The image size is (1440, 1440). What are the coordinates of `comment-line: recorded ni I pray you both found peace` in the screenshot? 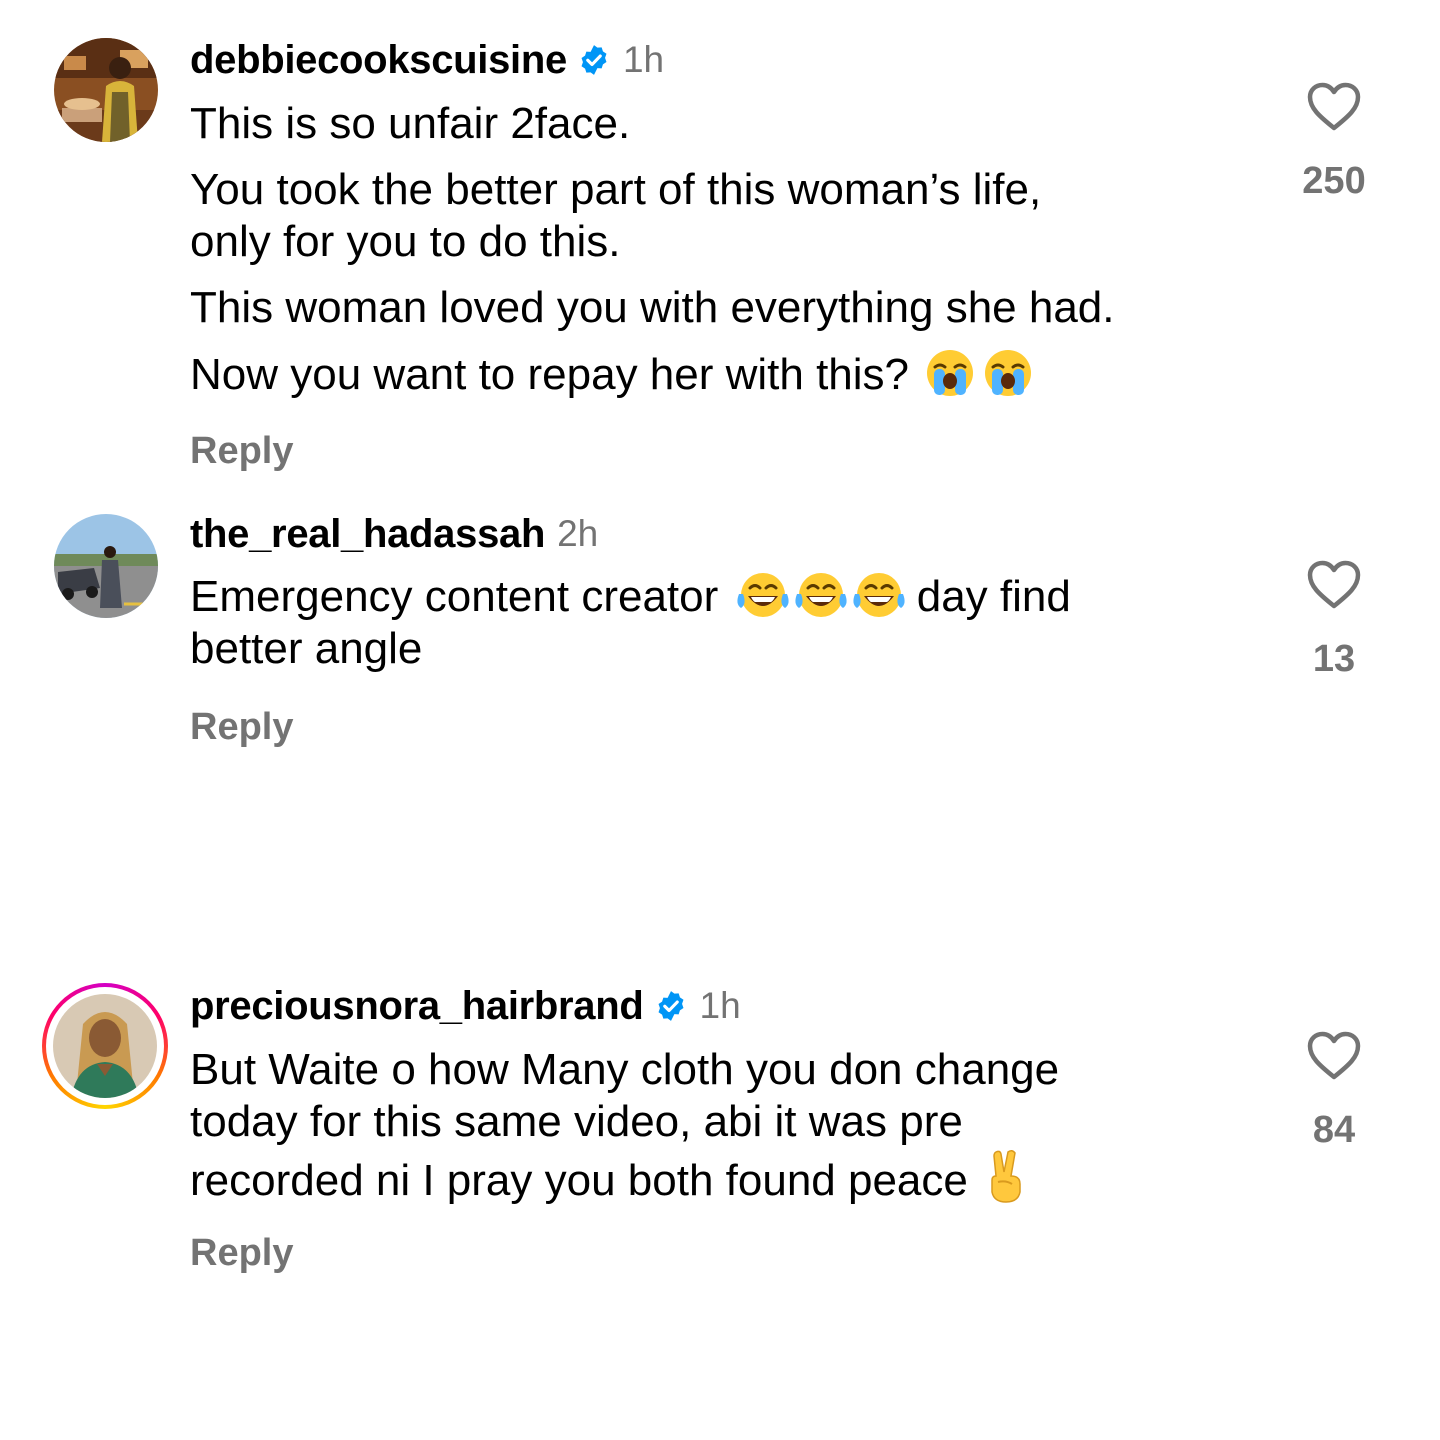 It's located at (730, 1177).